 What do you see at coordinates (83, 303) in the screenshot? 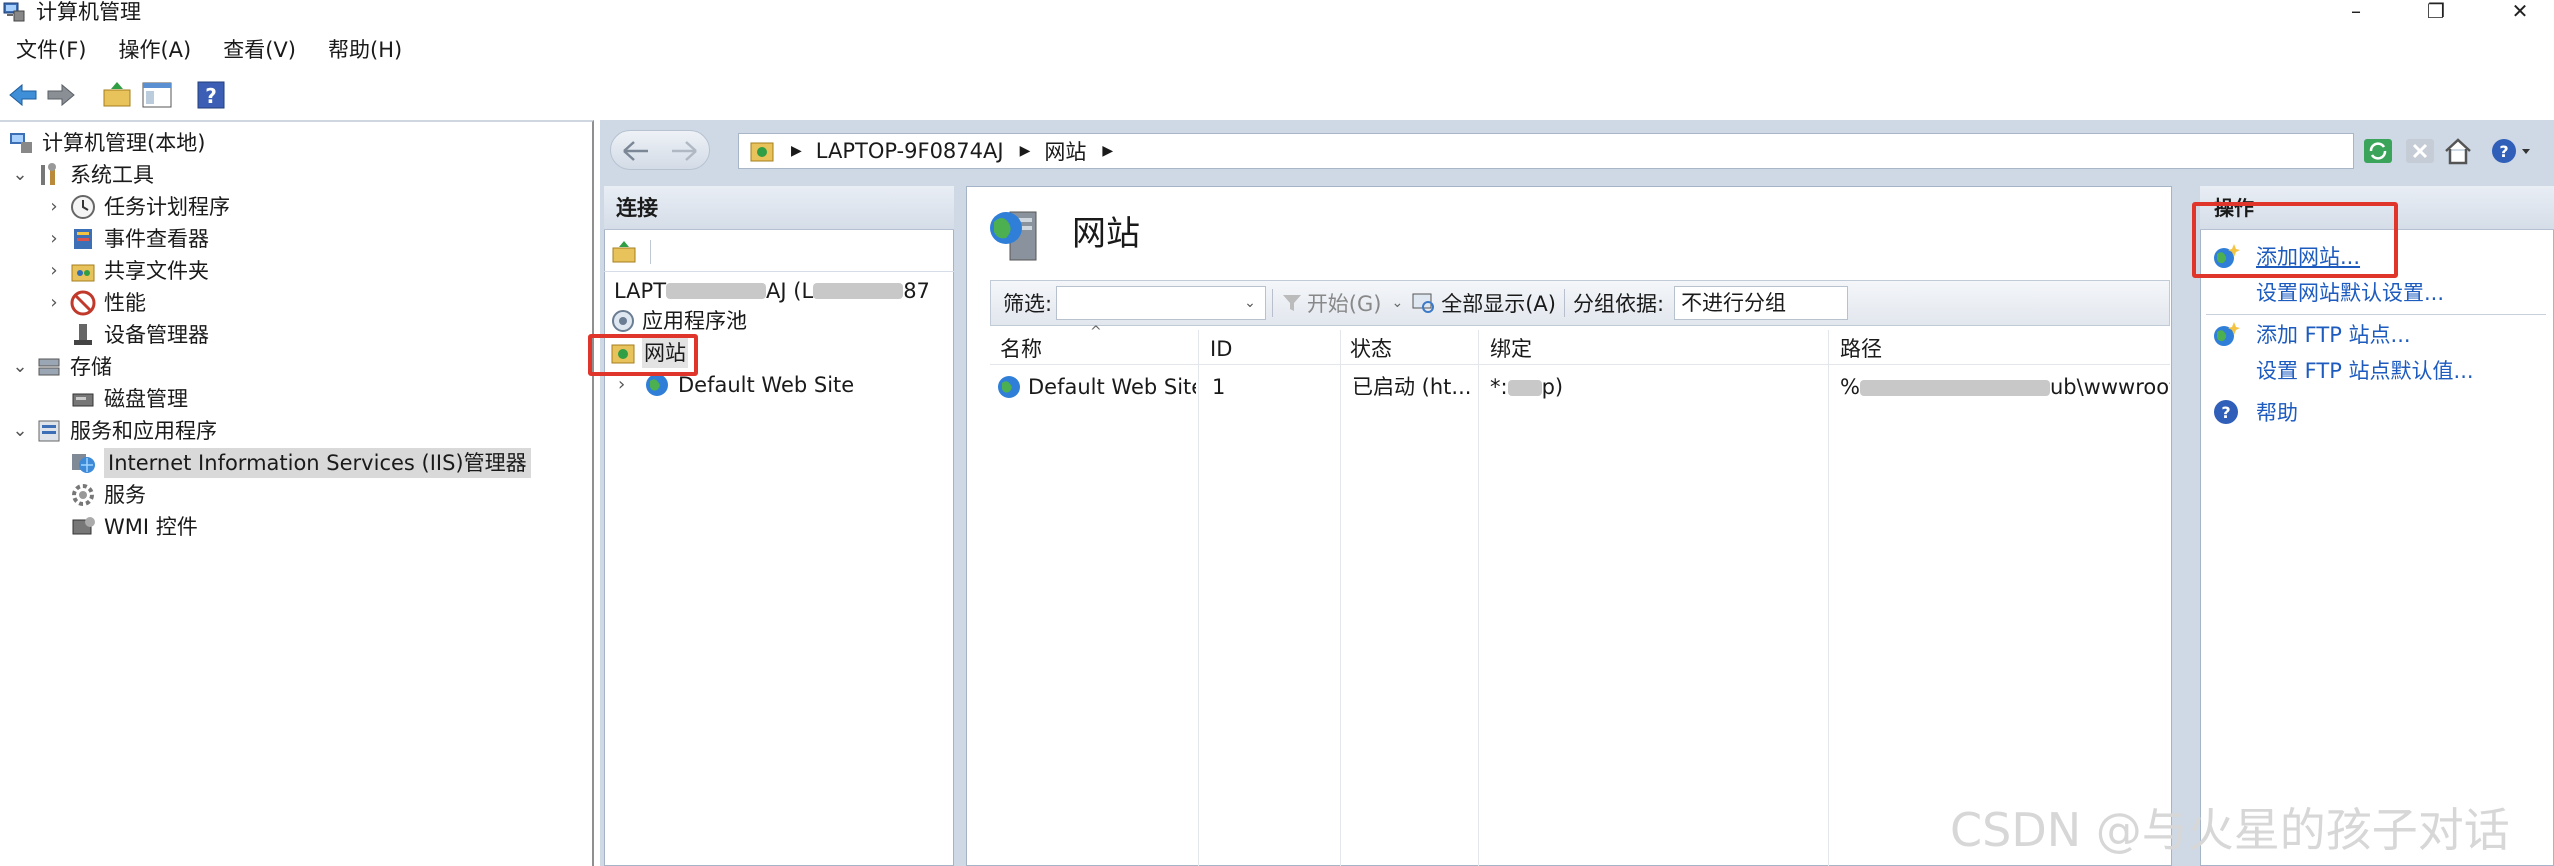
I see `performance-icon` at bounding box center [83, 303].